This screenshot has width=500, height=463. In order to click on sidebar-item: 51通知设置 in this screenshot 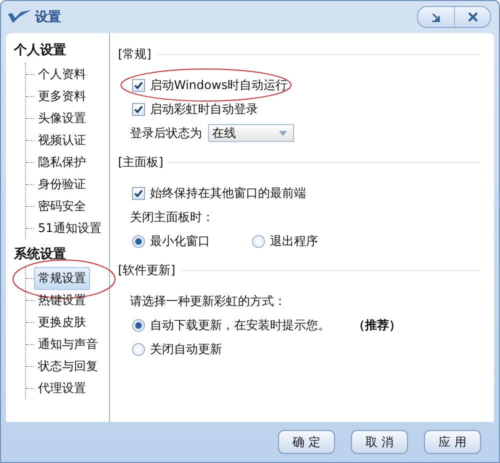, I will do `click(70, 228)`.